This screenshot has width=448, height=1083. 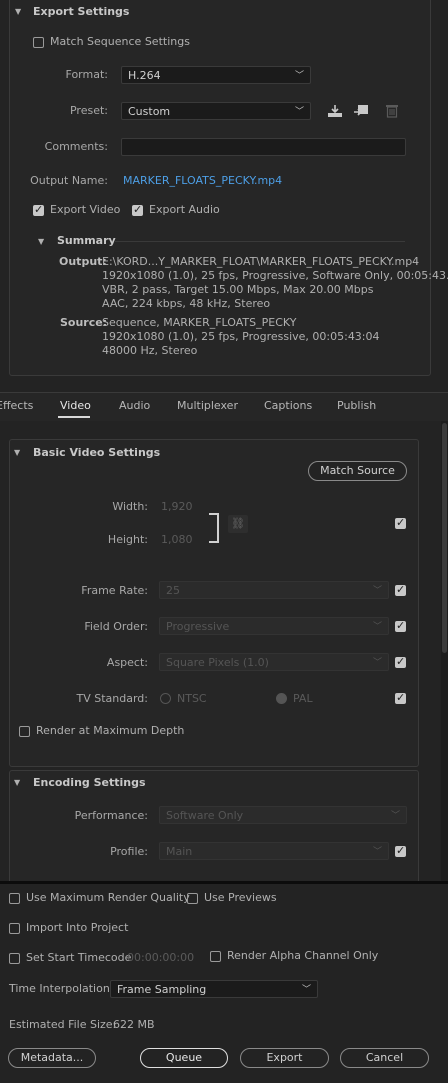 What do you see at coordinates (127, 539) in the screenshot?
I see `height-label: Height:` at bounding box center [127, 539].